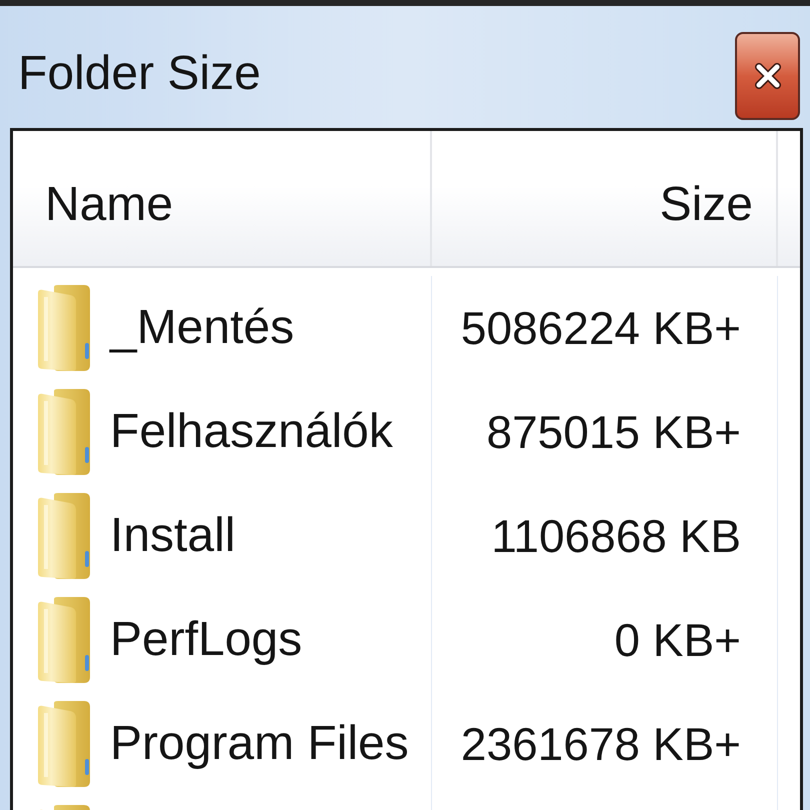 The image size is (810, 810). I want to click on close-icon, so click(767, 76).